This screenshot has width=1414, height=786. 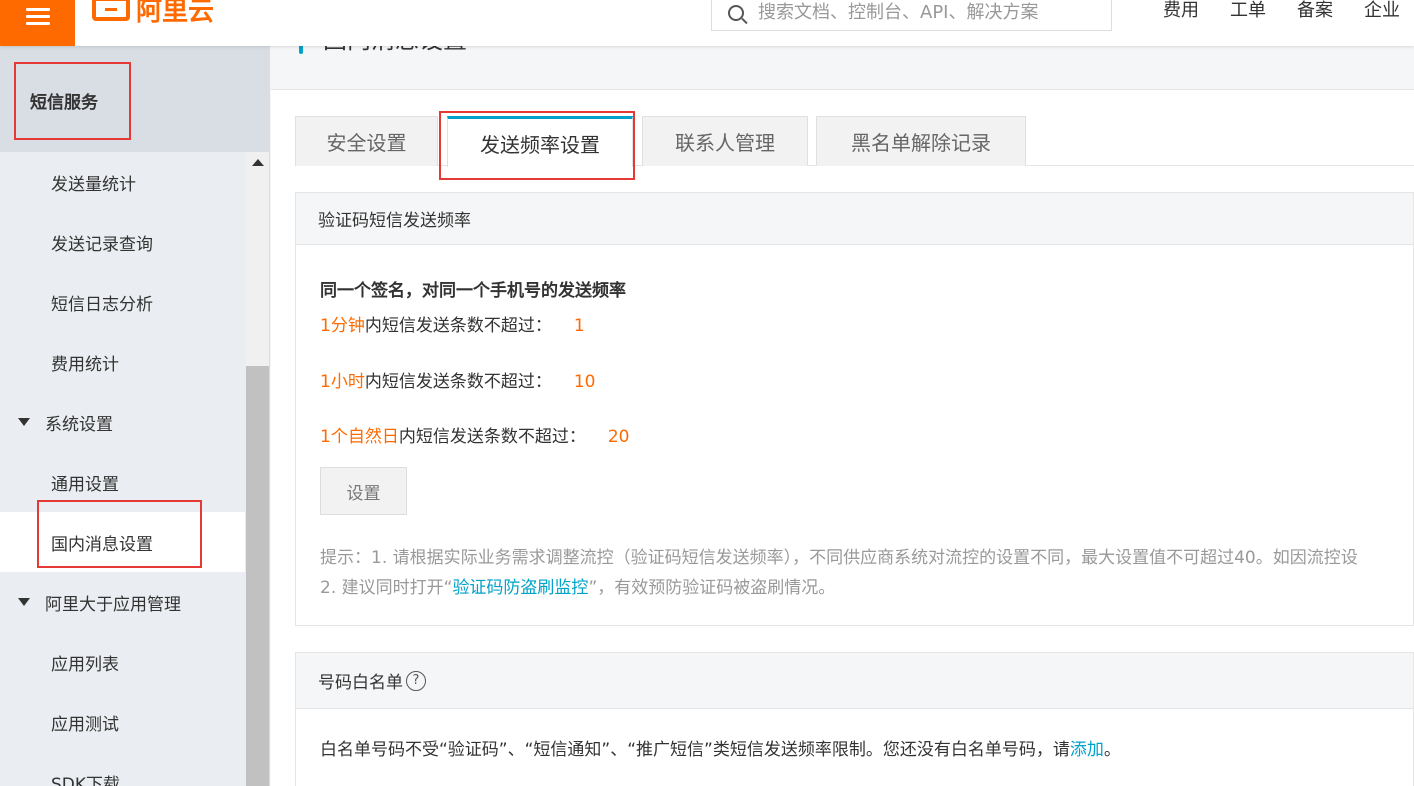 I want to click on rule-title: 同一个签名，对同一个手机号的发送频率, so click(x=473, y=291).